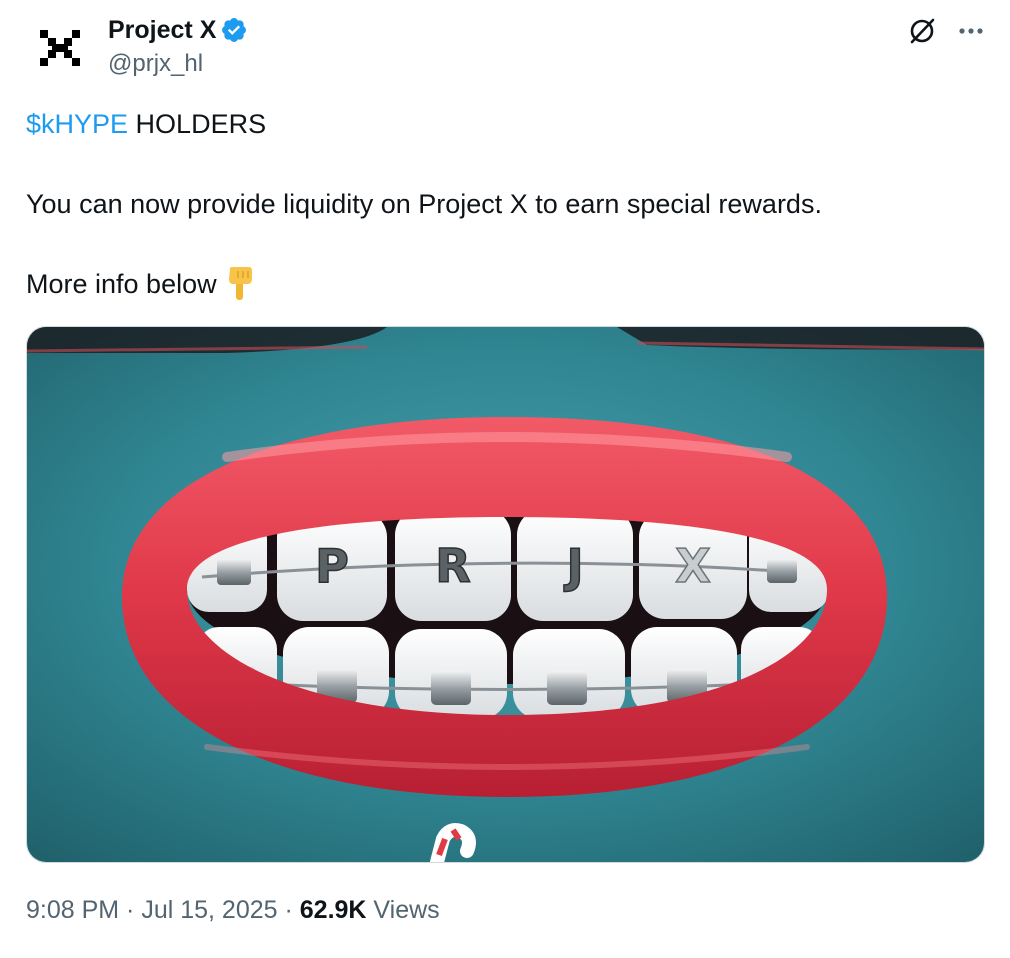 The height and width of the screenshot is (958, 1010). I want to click on author-handle: @prjx_hl, so click(178, 64).